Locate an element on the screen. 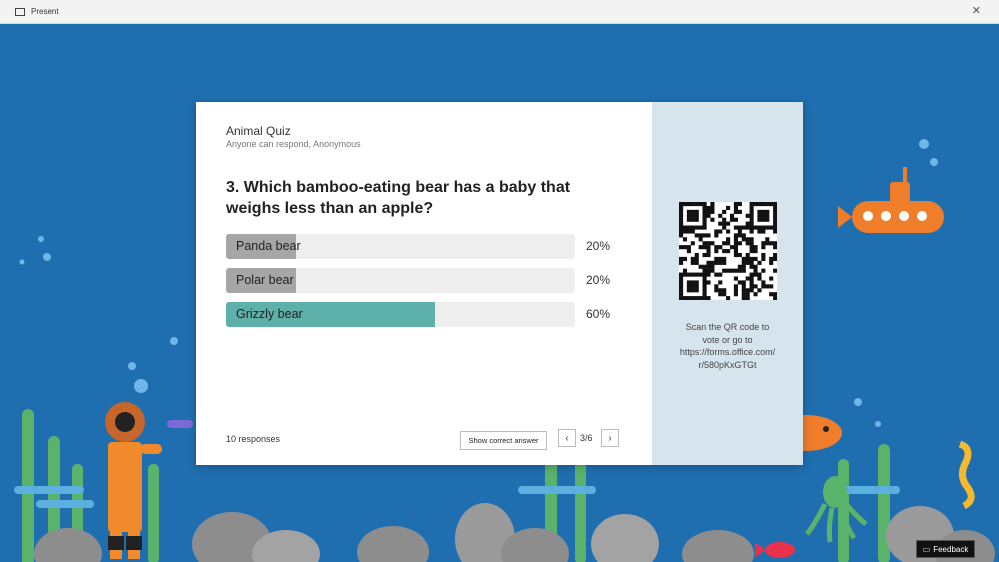 This screenshot has width=999, height=562. feedback-icon: ▭ is located at coordinates (926, 549).